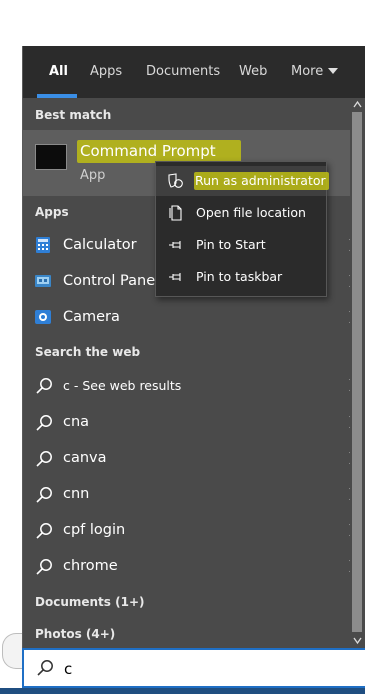 This screenshot has height=694, width=365. What do you see at coordinates (333, 70) in the screenshot?
I see `caret-down-icon` at bounding box center [333, 70].